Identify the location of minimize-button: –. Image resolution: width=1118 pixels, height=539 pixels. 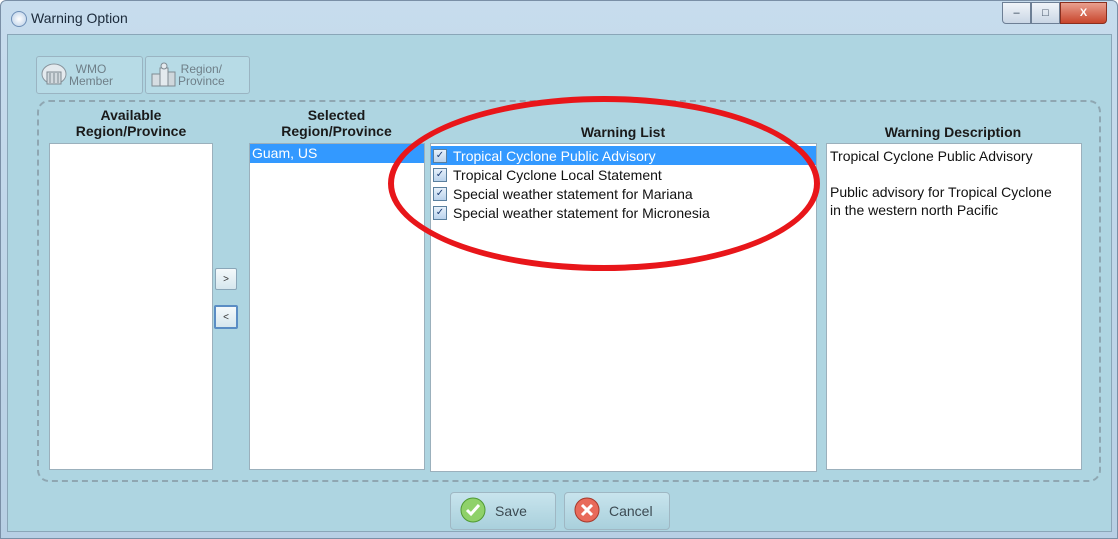
(1016, 13).